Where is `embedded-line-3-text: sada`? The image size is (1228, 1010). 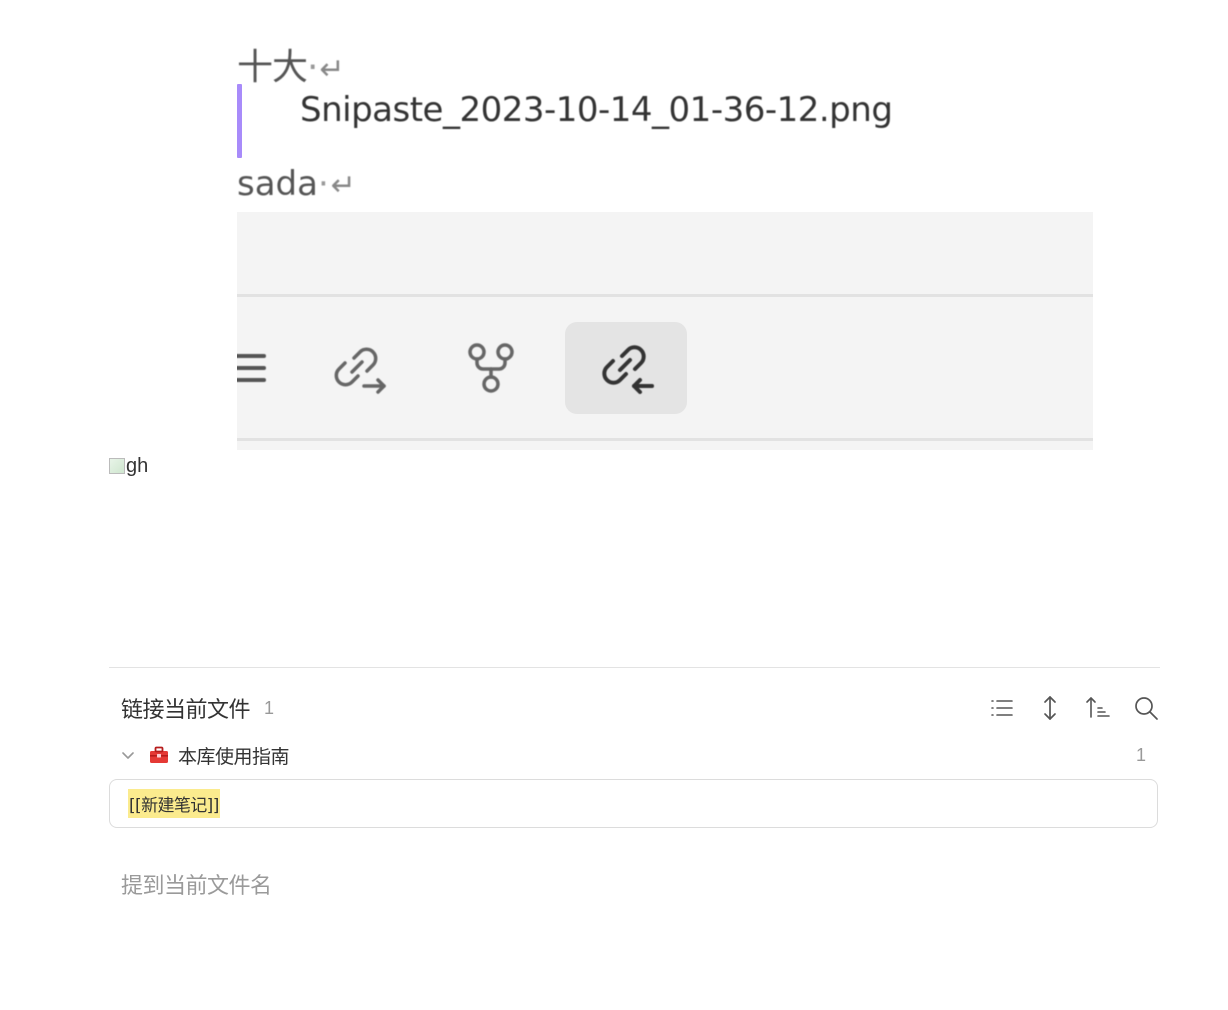
embedded-line-3-text: sada is located at coordinates (277, 184).